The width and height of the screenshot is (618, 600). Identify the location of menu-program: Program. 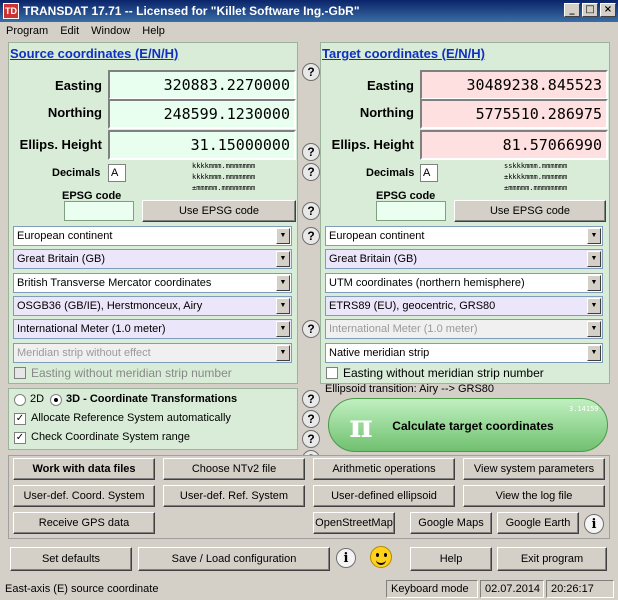
(27, 31).